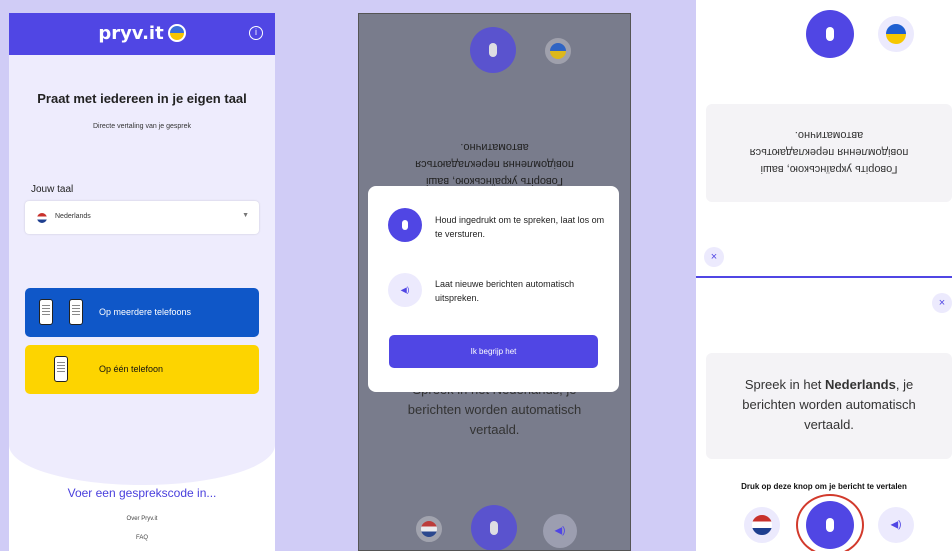 The image size is (952, 551). What do you see at coordinates (142, 217) in the screenshot?
I see `language-select: Nederlands ▼` at bounding box center [142, 217].